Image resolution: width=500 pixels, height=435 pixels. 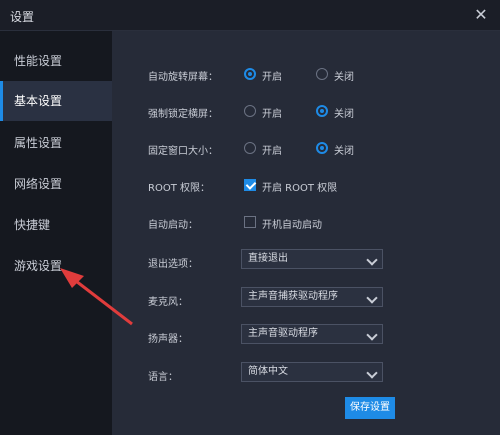 I want to click on mic-label: 麦克风：, so click(x=168, y=302).